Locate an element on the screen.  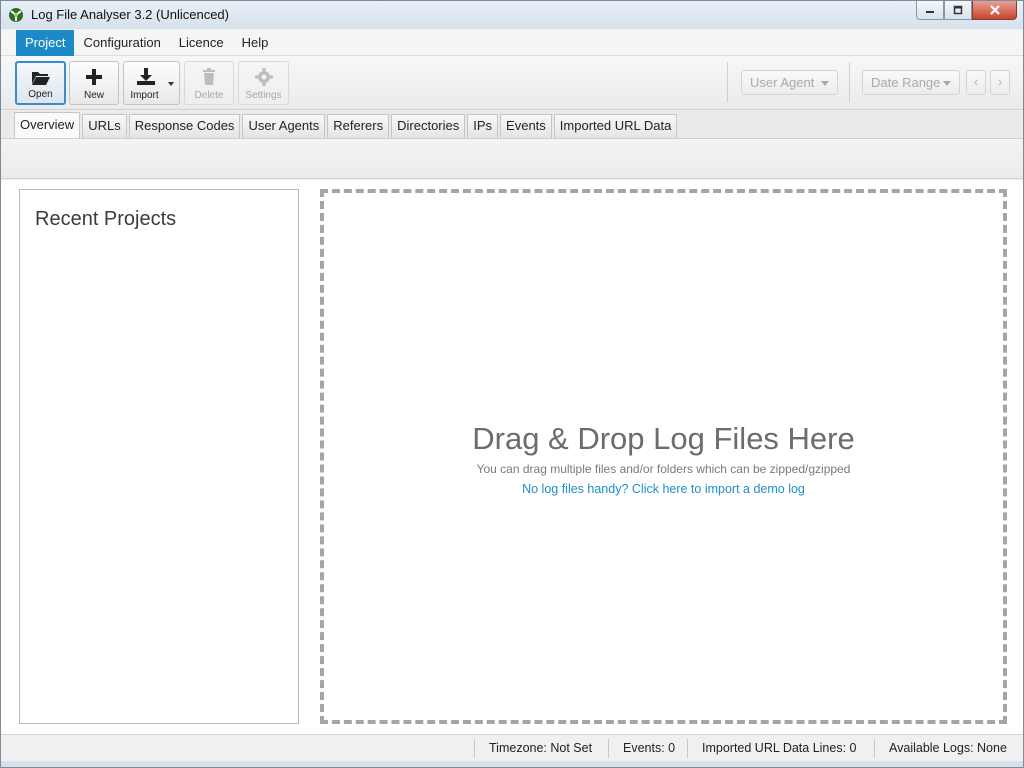
maximize-button is located at coordinates (958, 10).